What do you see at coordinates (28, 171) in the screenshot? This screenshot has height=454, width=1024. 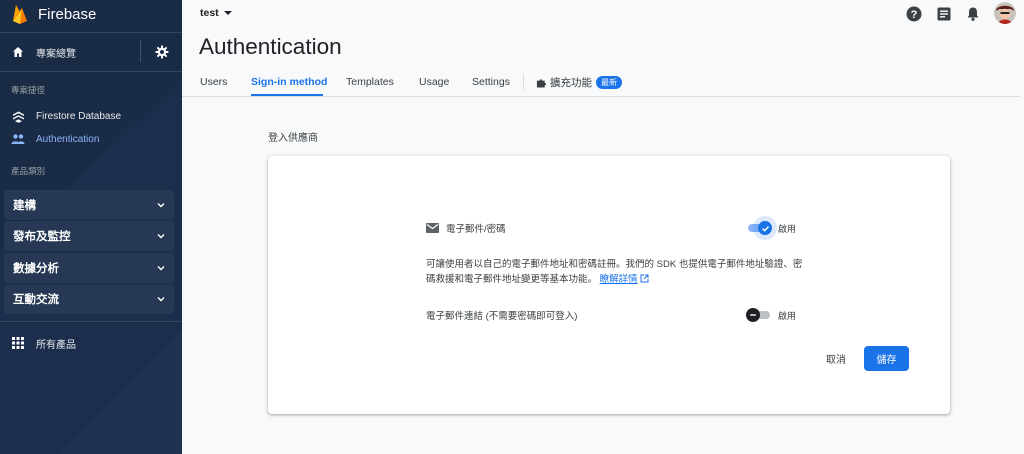 I see `categories-heading: 產品類別` at bounding box center [28, 171].